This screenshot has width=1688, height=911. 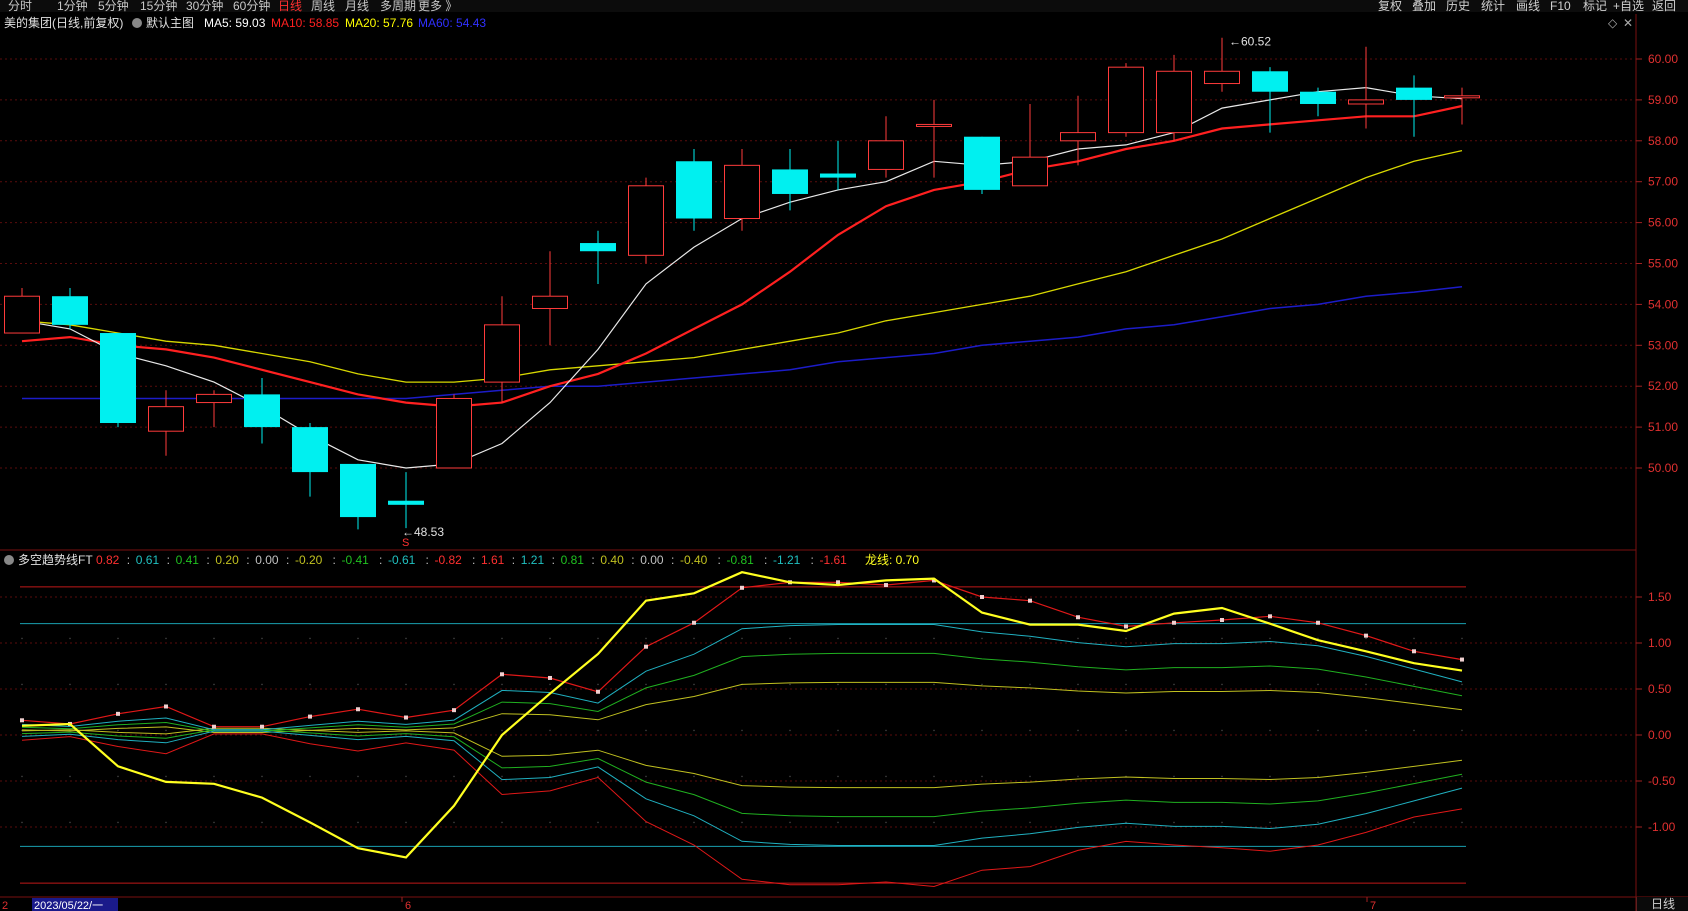 I want to click on tick-label: 1.00, so click(x=1660, y=643).